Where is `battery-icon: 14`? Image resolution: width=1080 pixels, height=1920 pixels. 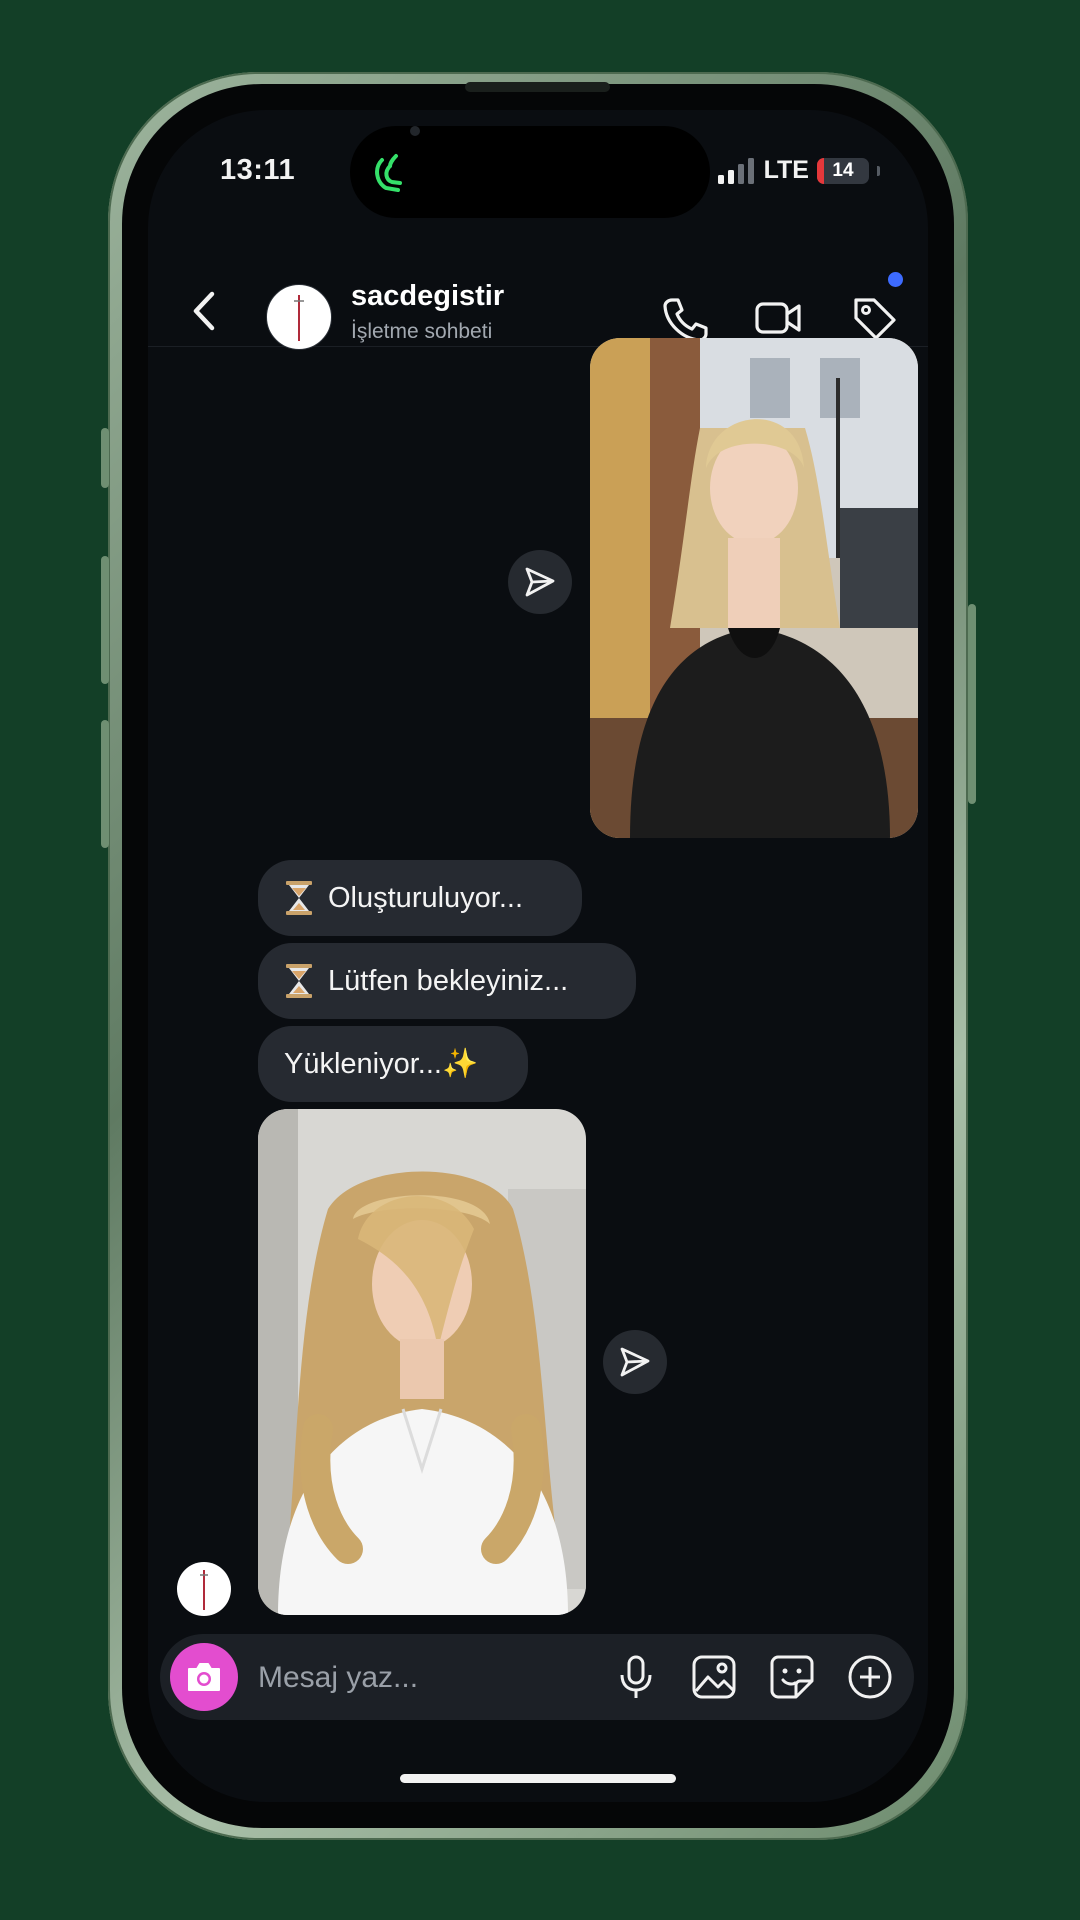 battery-icon: 14 is located at coordinates (843, 170).